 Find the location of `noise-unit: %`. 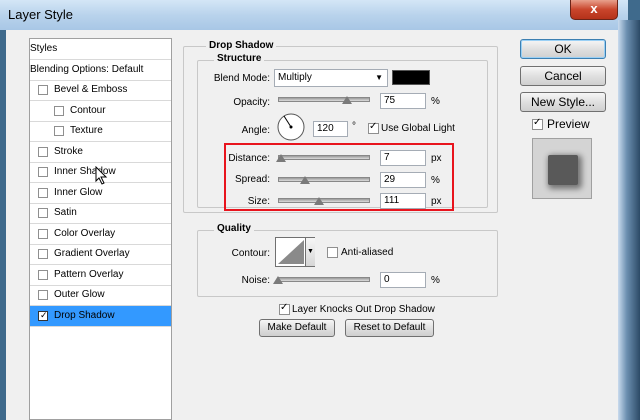

noise-unit: % is located at coordinates (435, 280).